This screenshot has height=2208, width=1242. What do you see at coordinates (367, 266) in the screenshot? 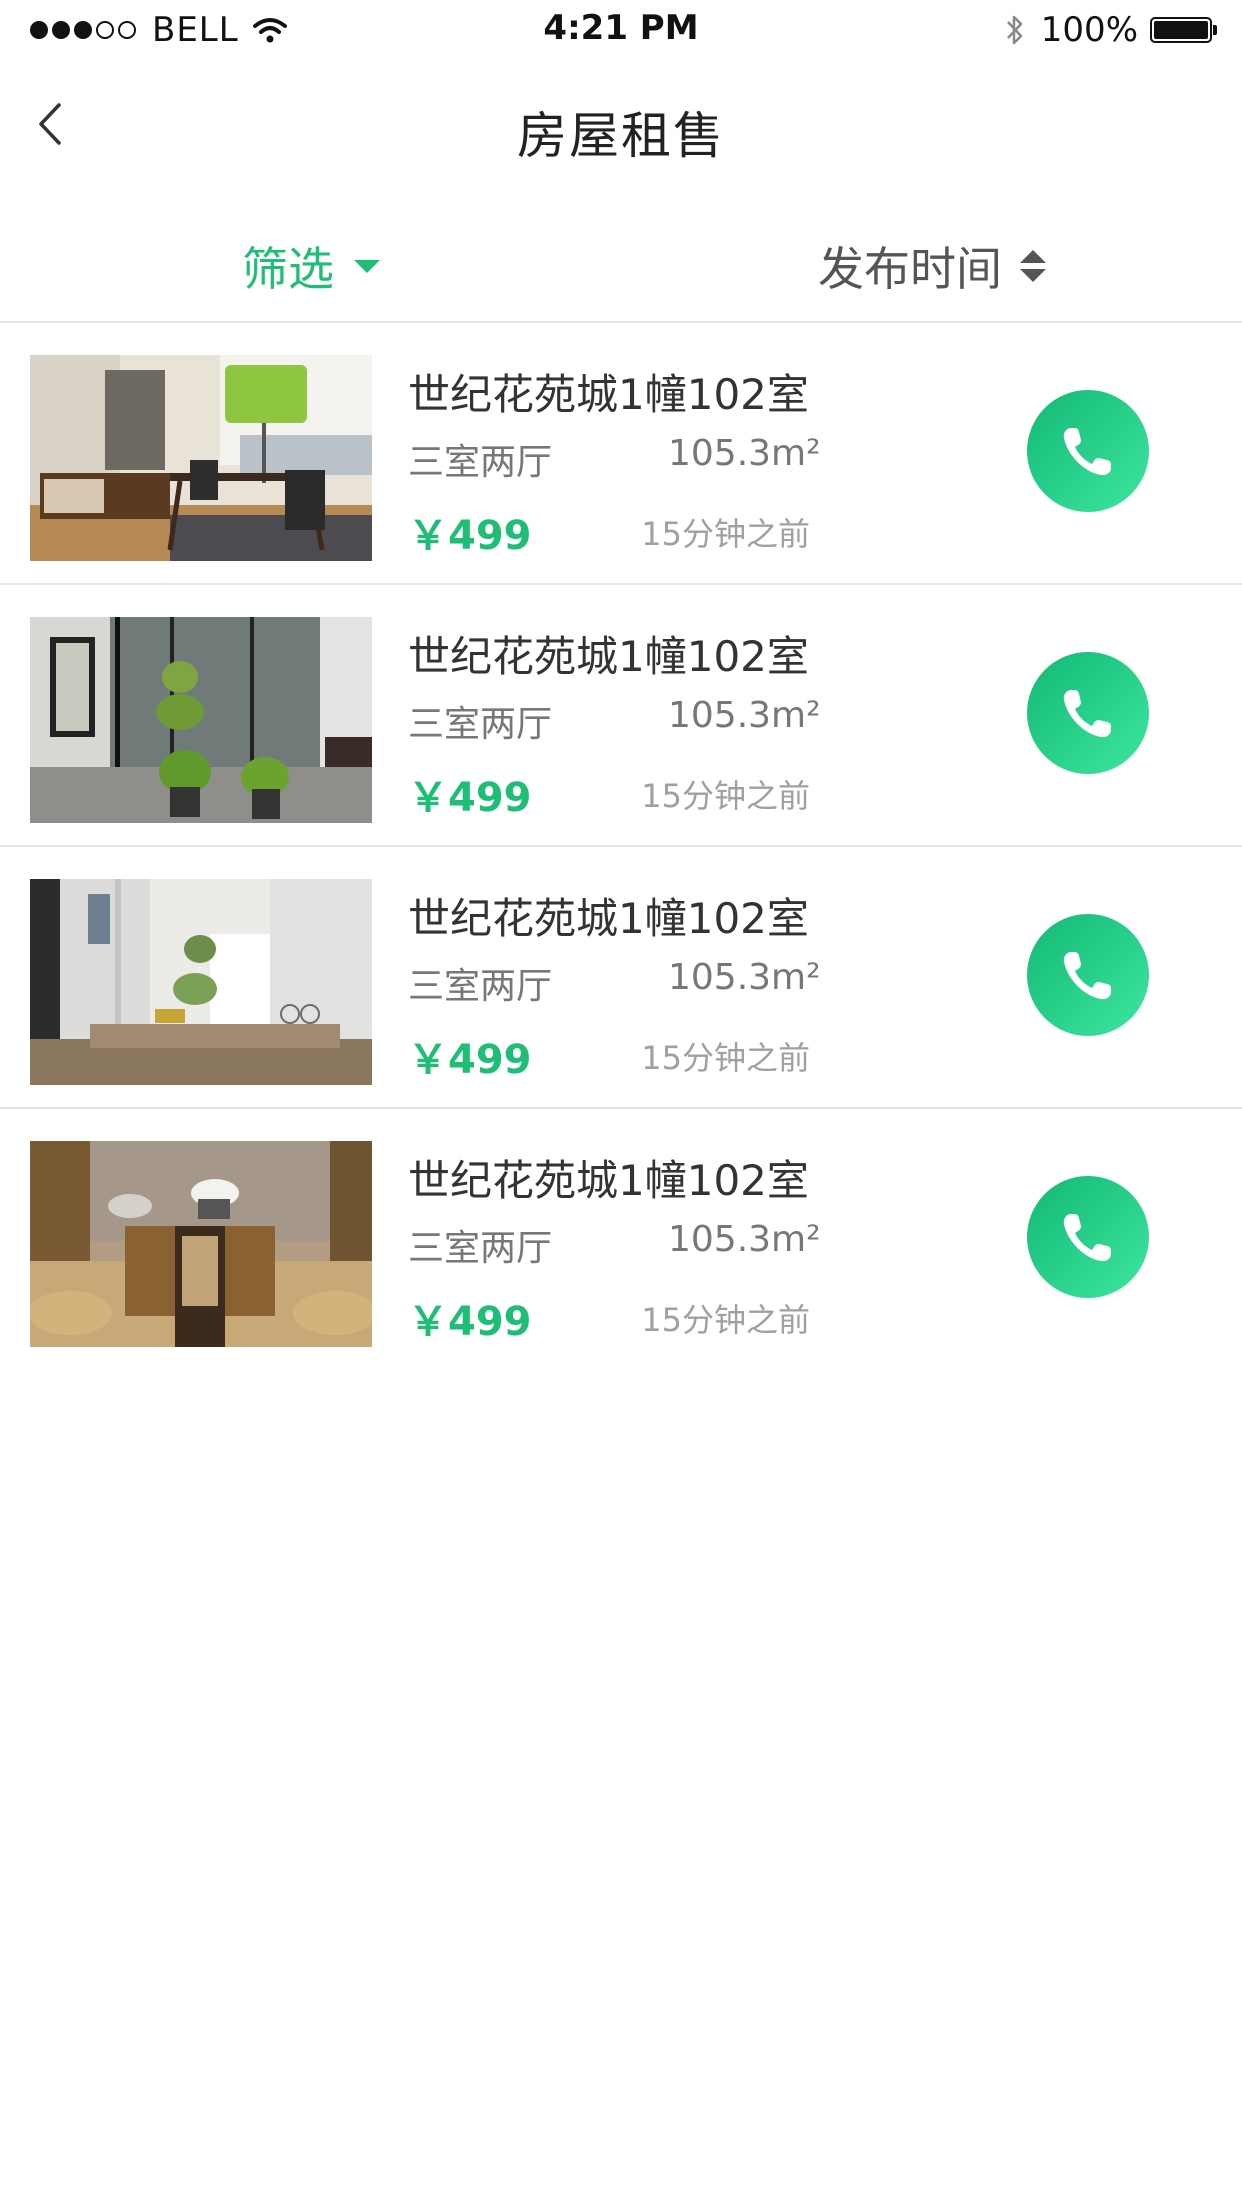
I see `caret-down-icon` at bounding box center [367, 266].